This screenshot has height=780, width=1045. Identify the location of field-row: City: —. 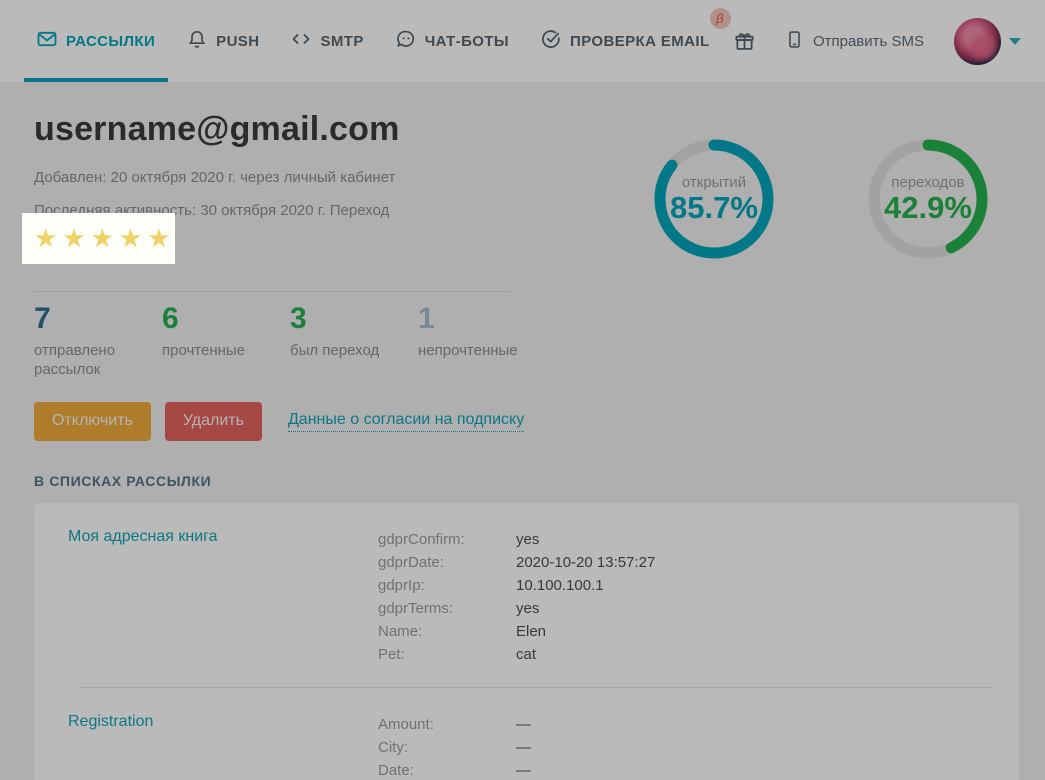
(698, 747).